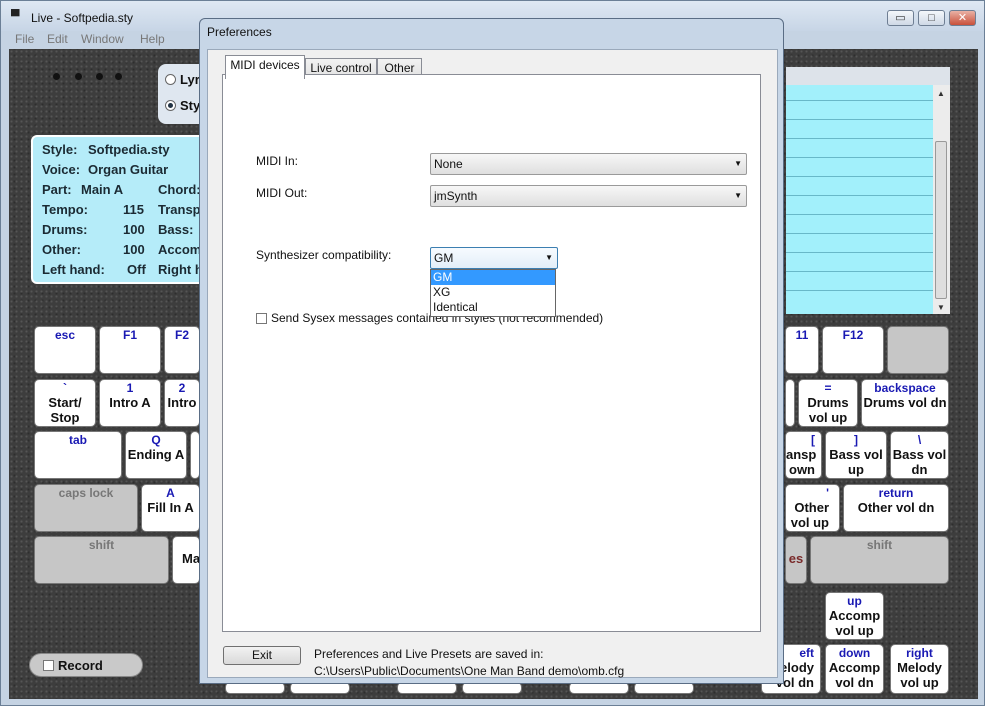 Image resolution: width=985 pixels, height=706 pixels. I want to click on key-f1: F1, so click(130, 350).